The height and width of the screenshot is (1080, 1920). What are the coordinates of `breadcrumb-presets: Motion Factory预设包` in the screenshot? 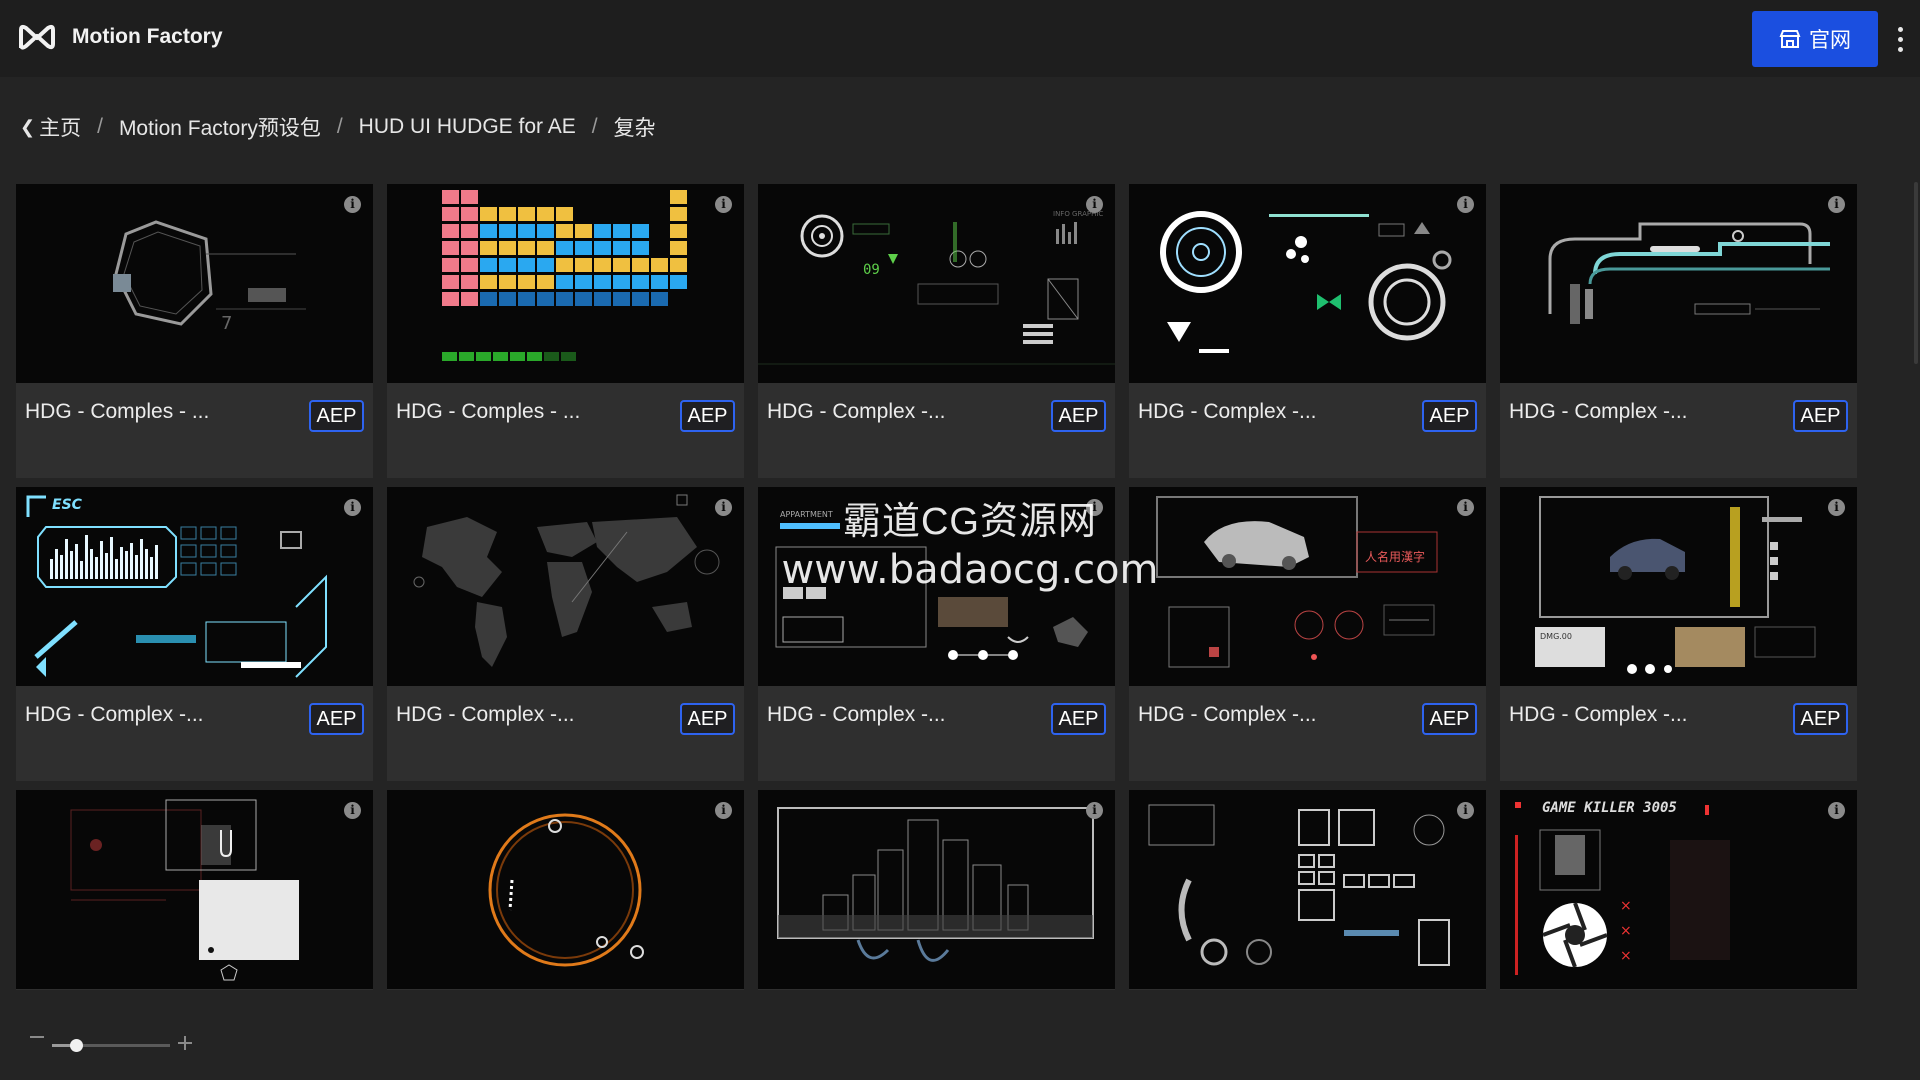 It's located at (220, 127).